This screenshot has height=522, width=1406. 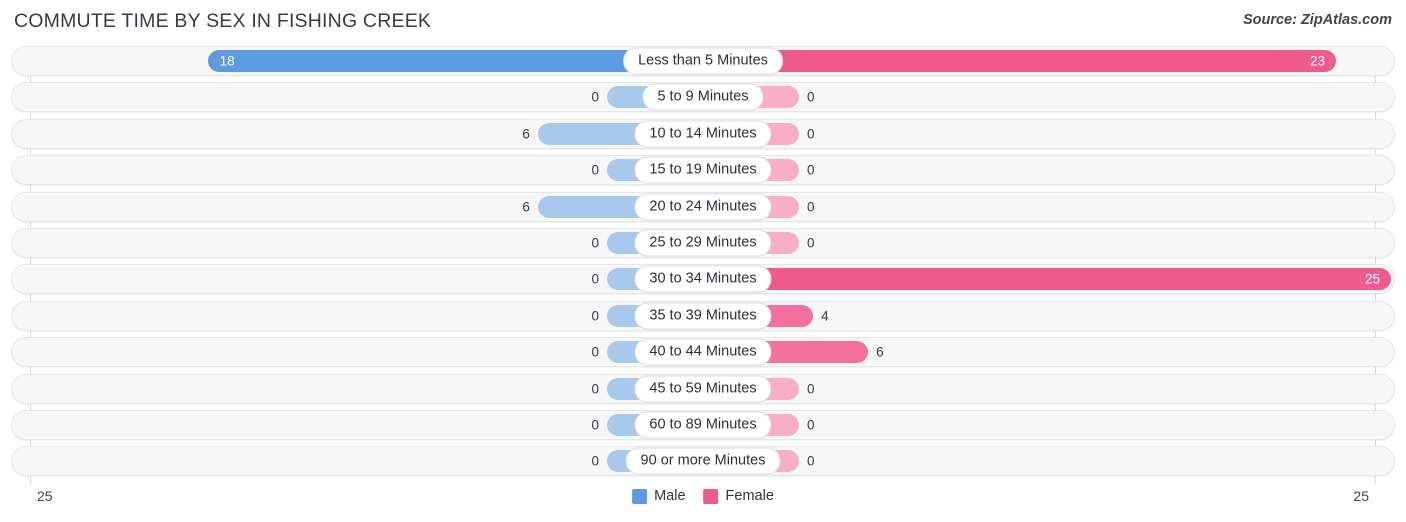 What do you see at coordinates (223, 21) in the screenshot?
I see `page-title: COMMUTE TIME BY SEX IN FISHING CREEK` at bounding box center [223, 21].